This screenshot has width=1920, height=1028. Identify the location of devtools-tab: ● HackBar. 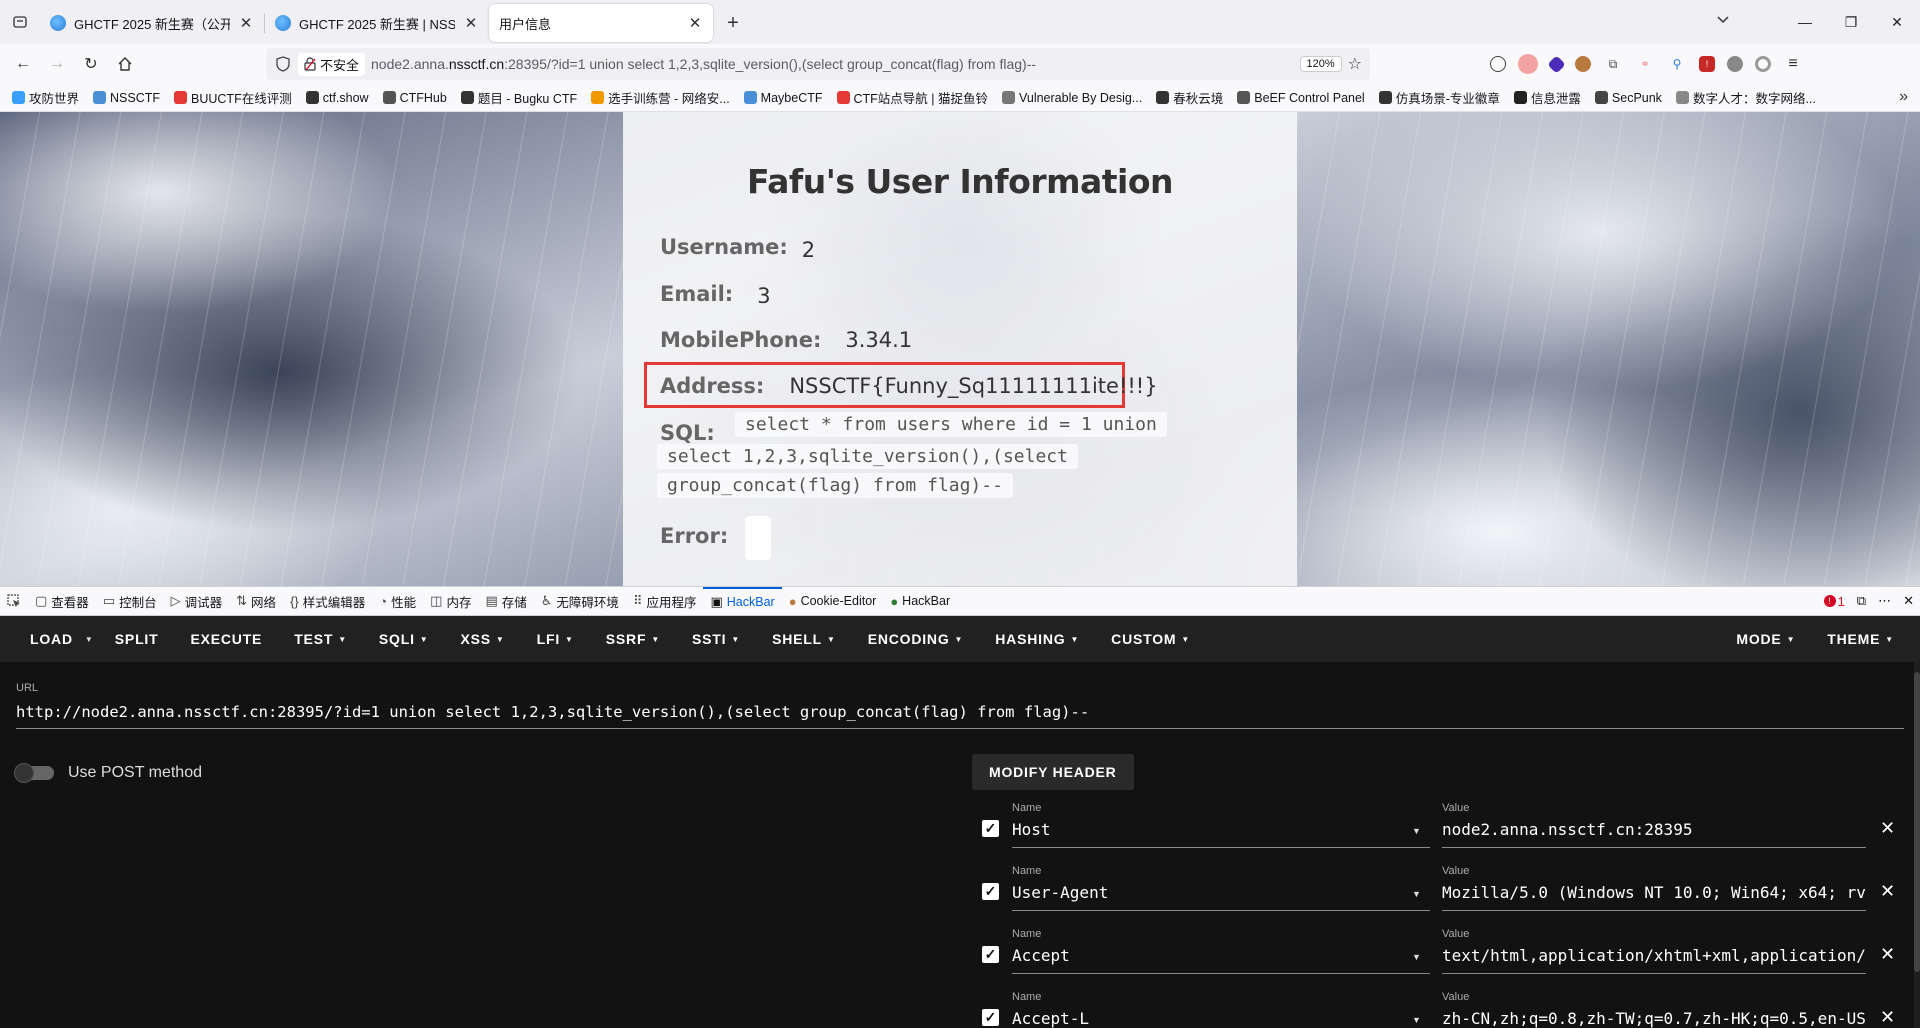
(920, 601).